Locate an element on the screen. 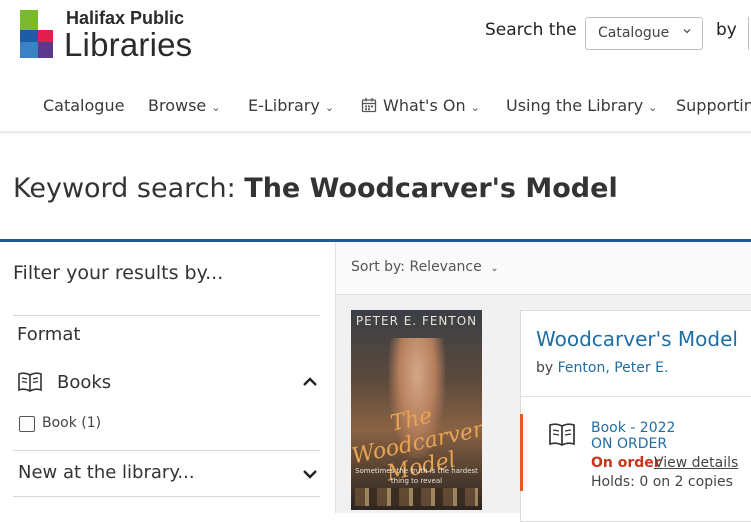 This screenshot has height=522, width=751. nav-item-supporting: Supportin is located at coordinates (713, 105).